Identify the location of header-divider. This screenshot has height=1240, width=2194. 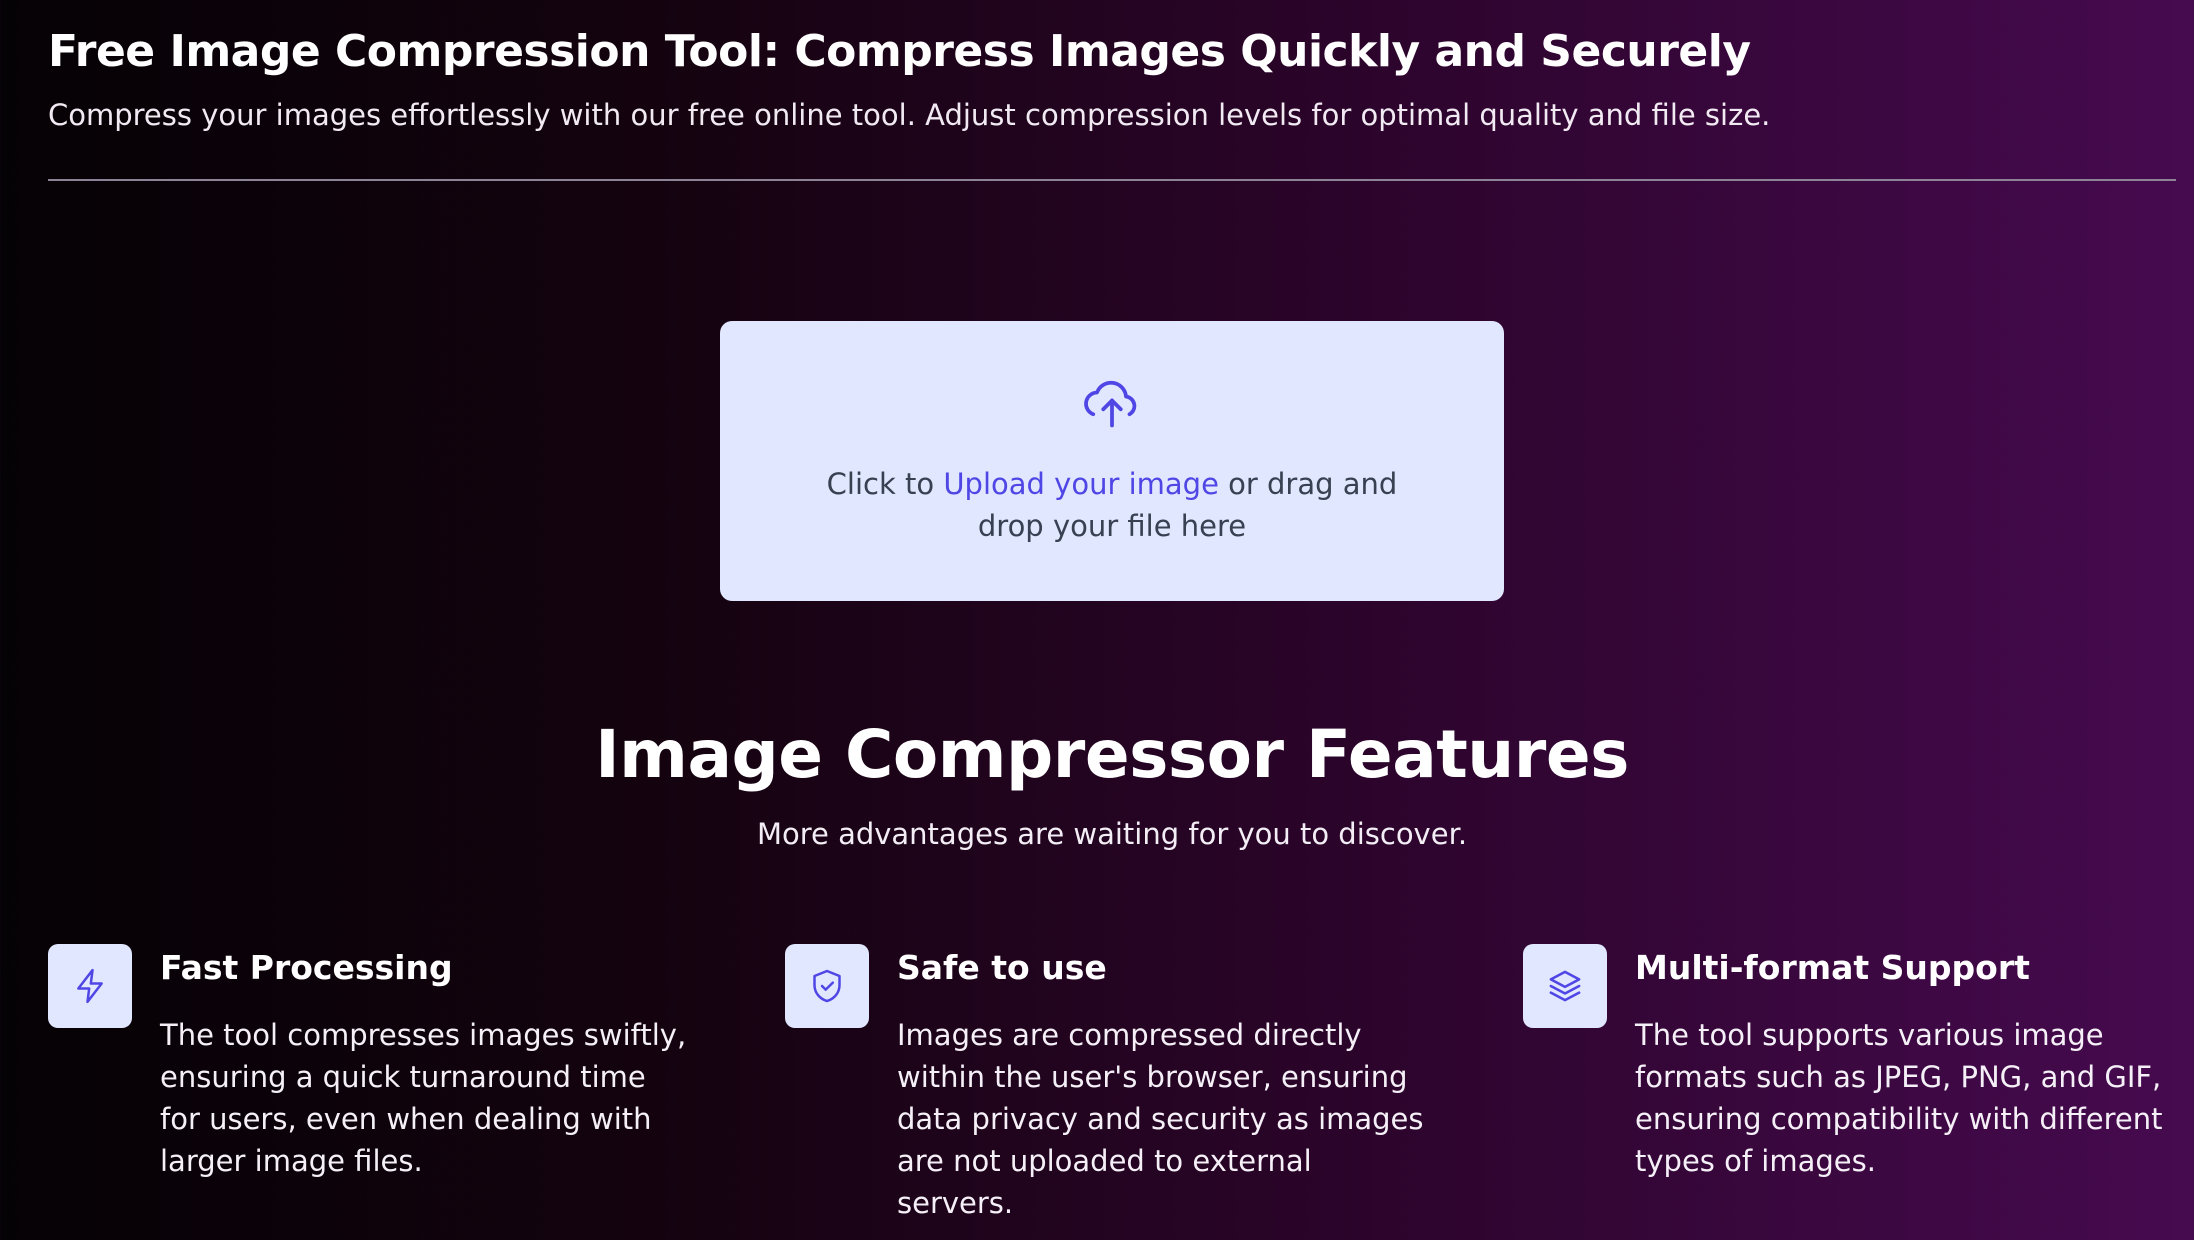
(1112, 180).